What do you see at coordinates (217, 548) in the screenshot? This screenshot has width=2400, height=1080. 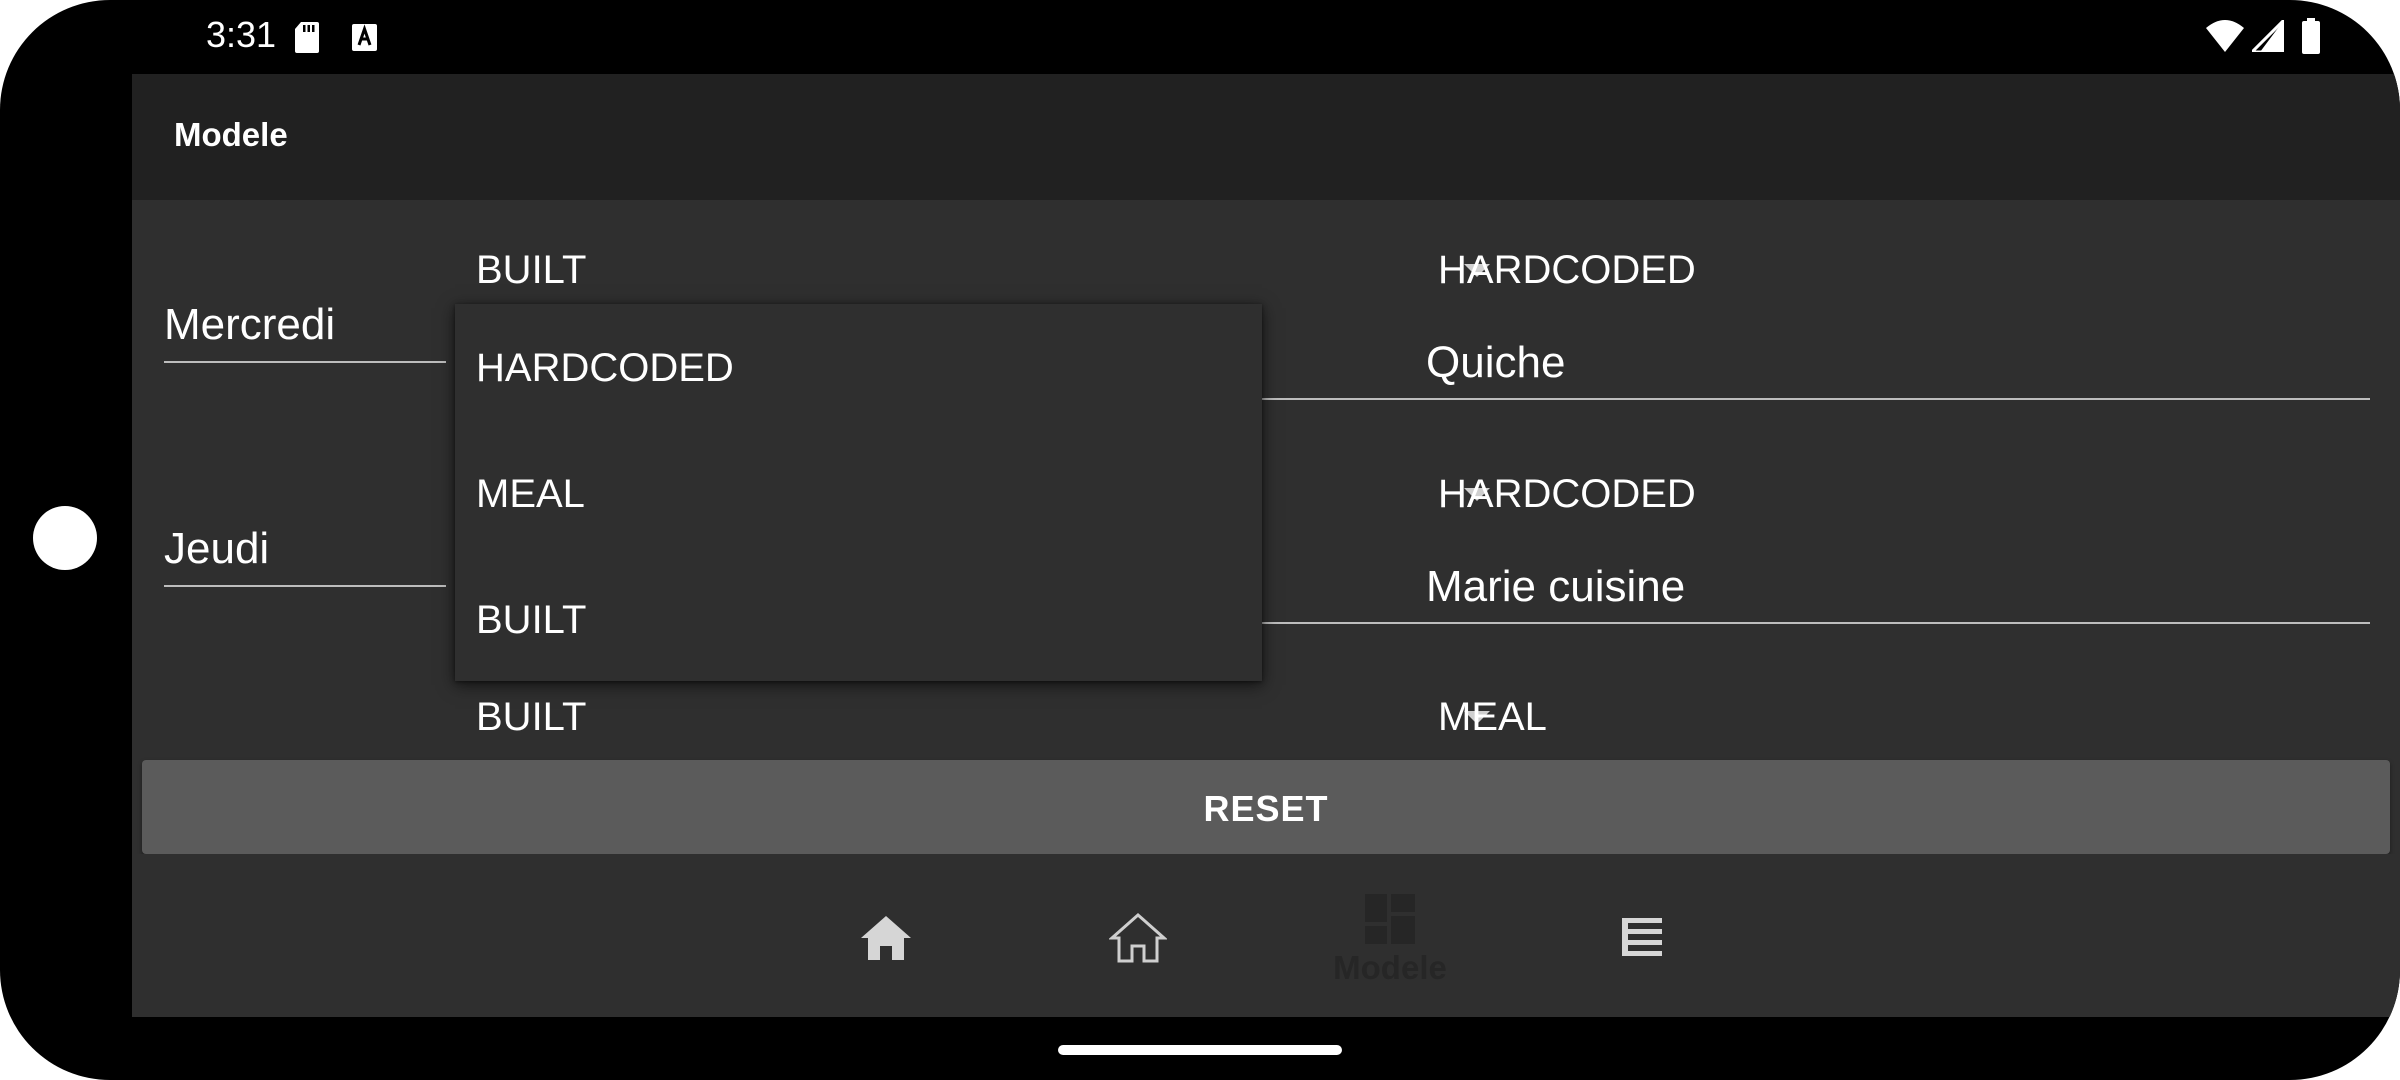 I see `day-label-jeudi: Jeudi` at bounding box center [217, 548].